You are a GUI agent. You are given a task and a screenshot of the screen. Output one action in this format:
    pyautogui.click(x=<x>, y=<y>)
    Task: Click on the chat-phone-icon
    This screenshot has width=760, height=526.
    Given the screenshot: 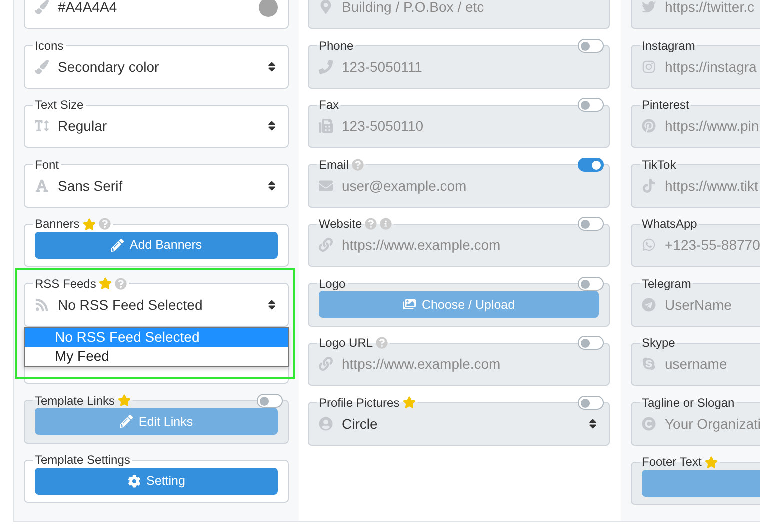 What is the action you would take?
    pyautogui.click(x=649, y=245)
    